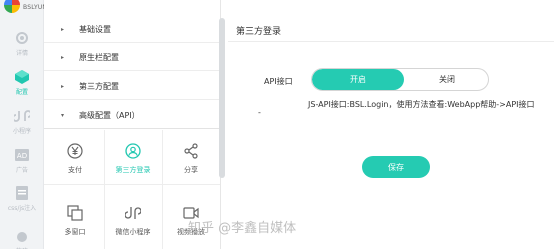 Image resolution: width=554 pixels, height=249 pixels. Describe the element at coordinates (396, 167) in the screenshot. I see `save-button: 保存` at that location.